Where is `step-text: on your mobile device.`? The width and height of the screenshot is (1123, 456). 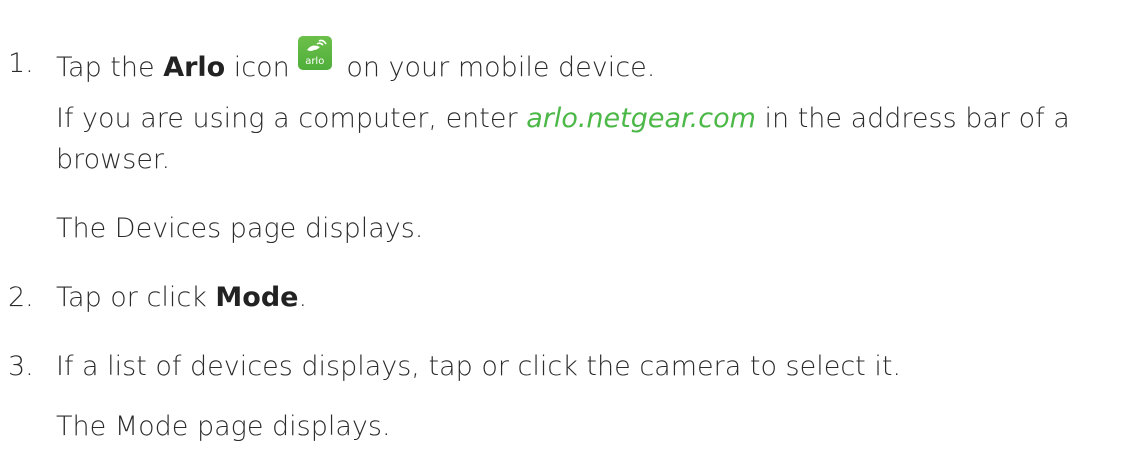
step-text: on your mobile device. is located at coordinates (496, 67).